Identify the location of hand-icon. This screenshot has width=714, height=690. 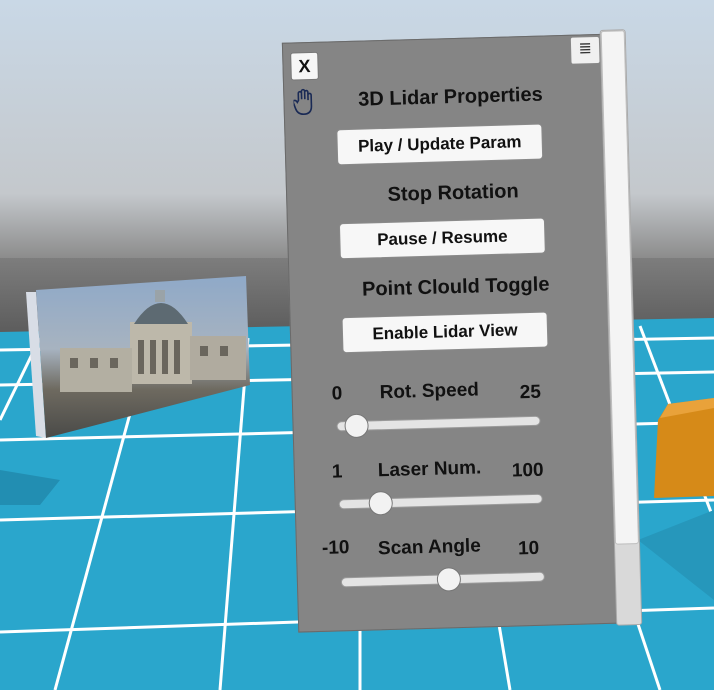
(304, 102).